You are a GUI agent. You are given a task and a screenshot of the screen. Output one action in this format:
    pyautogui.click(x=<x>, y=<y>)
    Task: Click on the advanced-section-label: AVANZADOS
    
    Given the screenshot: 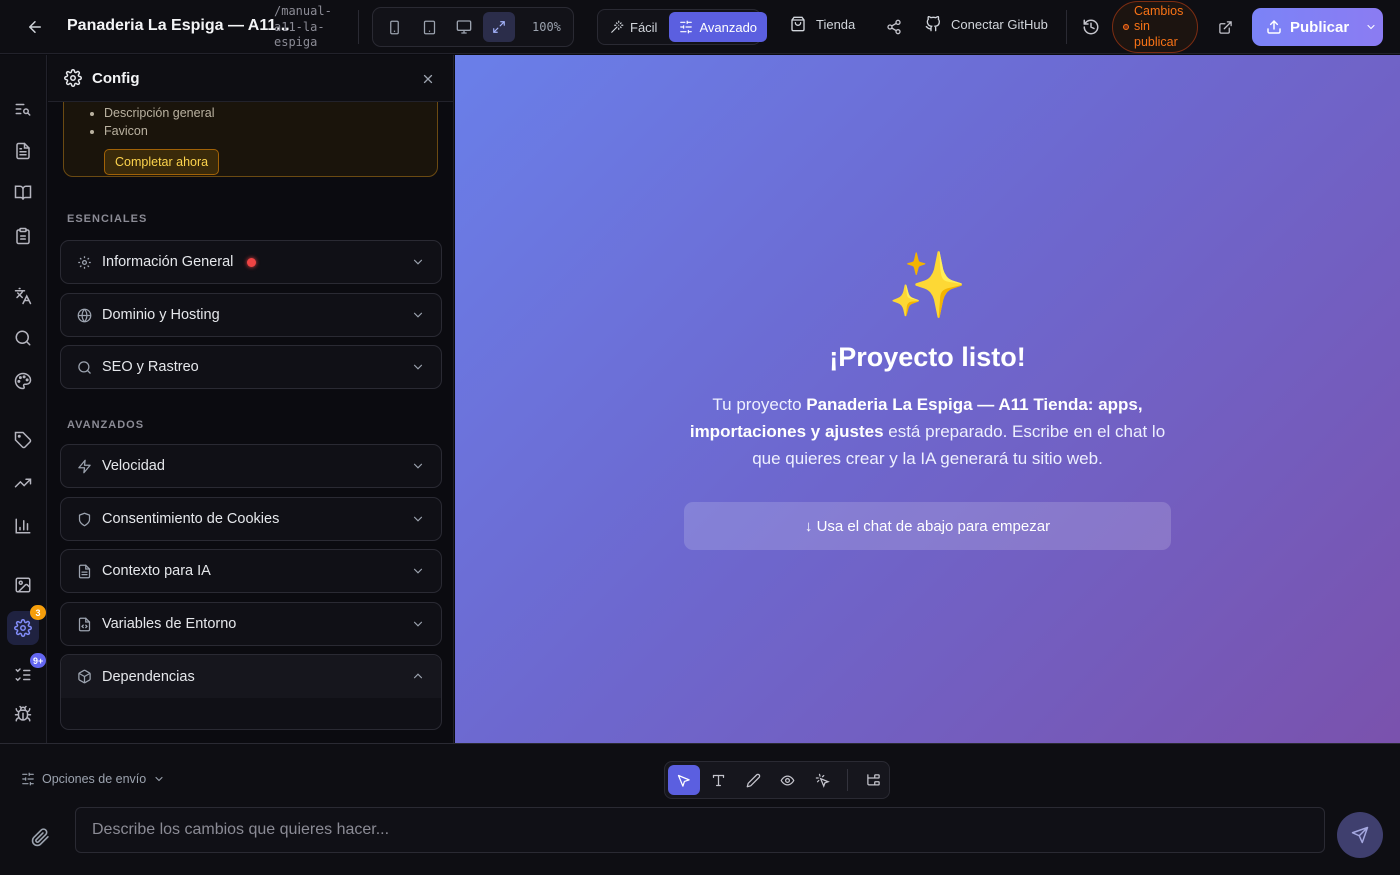 What is the action you would take?
    pyautogui.click(x=106, y=425)
    